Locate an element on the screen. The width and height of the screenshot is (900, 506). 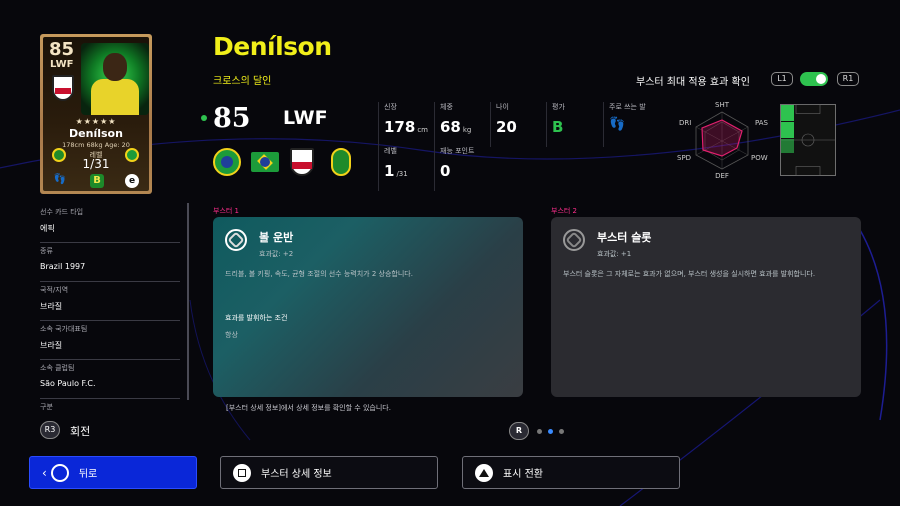
sao-paulo-crest-icon is located at coordinates (302, 162).